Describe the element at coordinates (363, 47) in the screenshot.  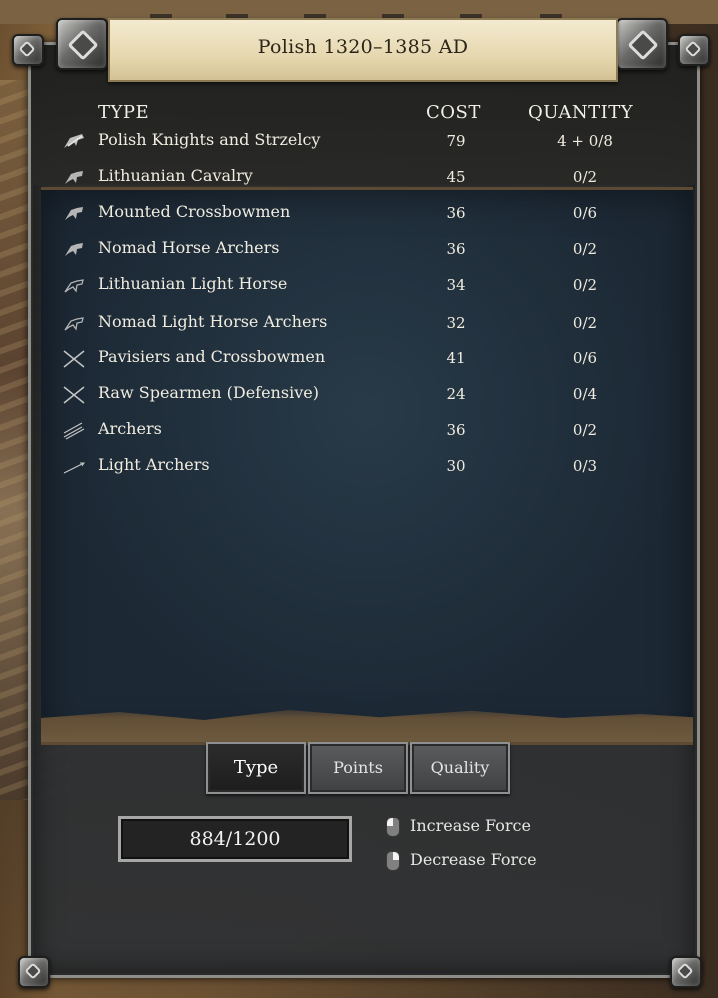
I see `army-title: Polish 1320–1385 AD` at that location.